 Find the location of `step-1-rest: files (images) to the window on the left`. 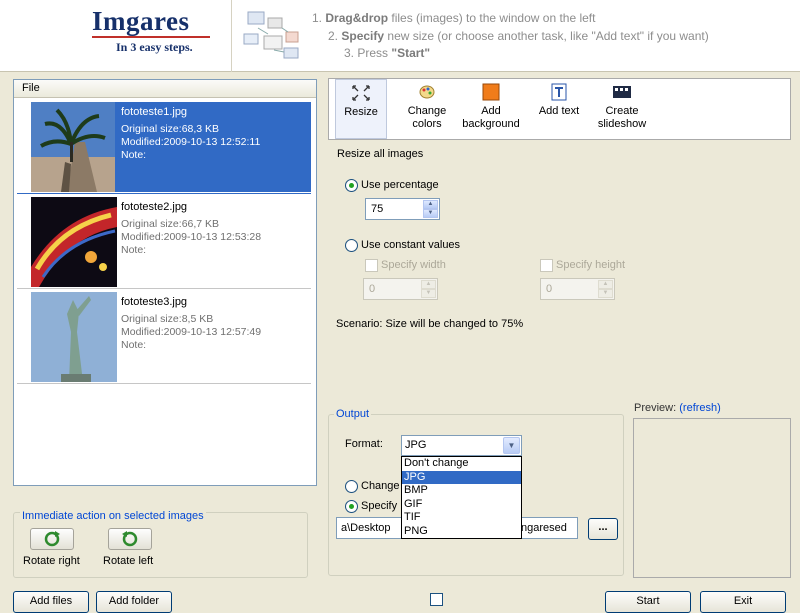

step-1-rest: files (images) to the window on the left is located at coordinates (493, 18).